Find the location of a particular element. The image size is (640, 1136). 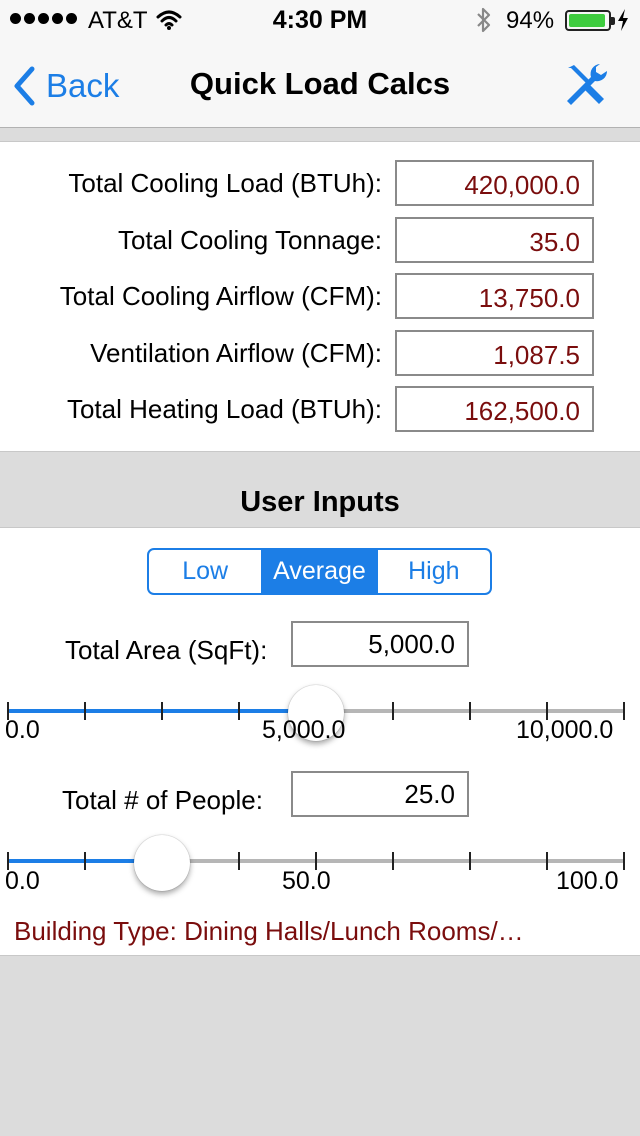

result-row-cooling-tonnage: Total Cooling Tonnage: 35.0 is located at coordinates (320, 240).